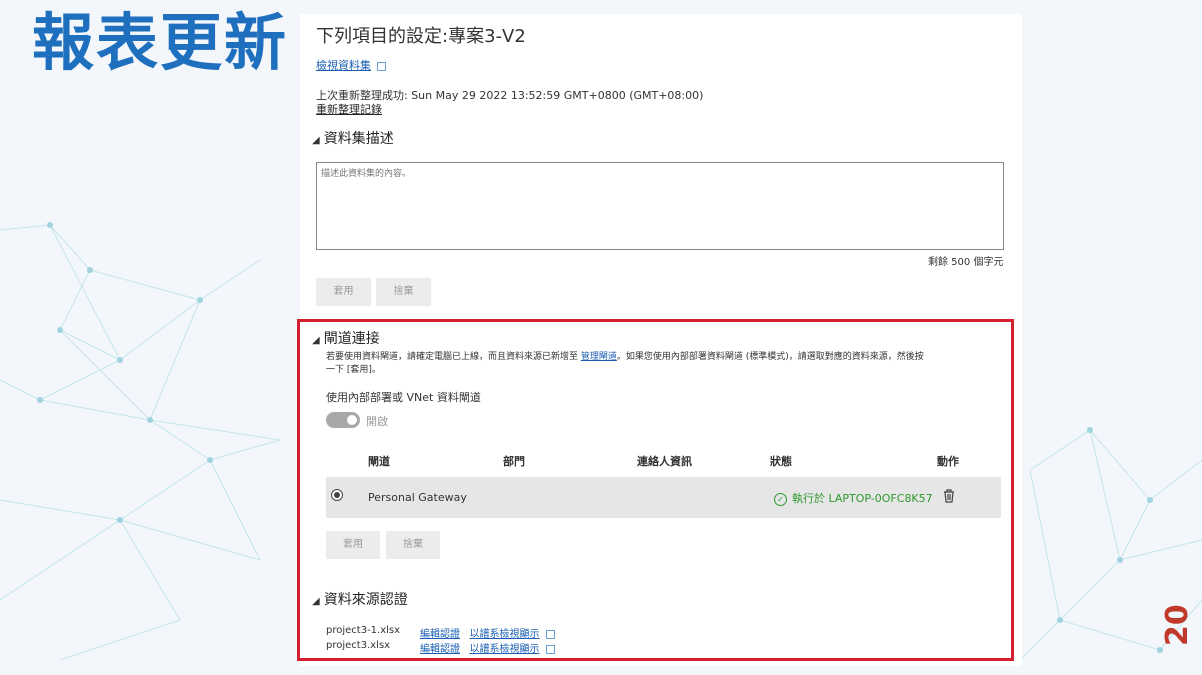 Image resolution: width=1202 pixels, height=675 pixels. I want to click on radio-selected-icon, so click(337, 495).